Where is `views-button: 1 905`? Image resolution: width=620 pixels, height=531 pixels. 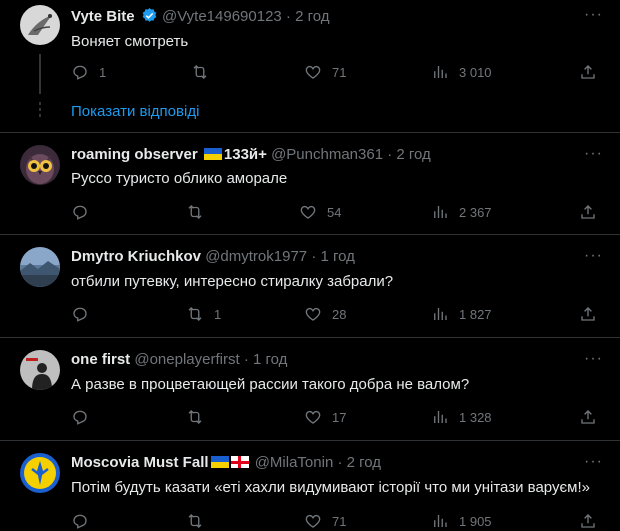 views-button: 1 905 is located at coordinates (461, 521).